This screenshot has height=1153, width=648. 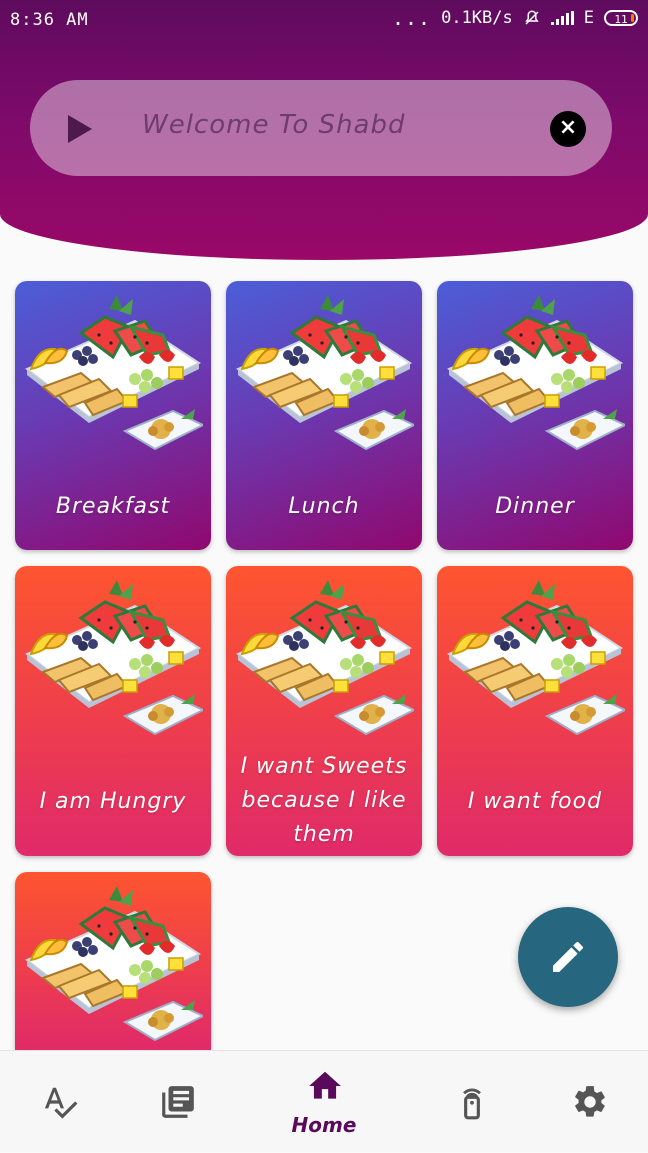 I want to click on nav-item-spellcheck, so click(x=59, y=1102).